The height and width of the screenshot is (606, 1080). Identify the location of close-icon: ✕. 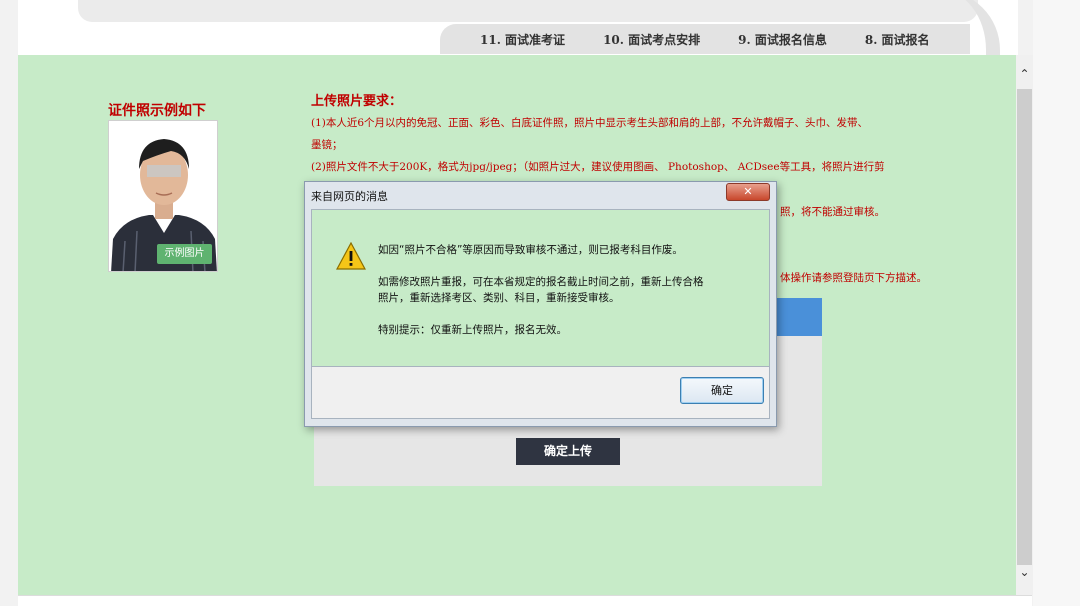
(748, 192).